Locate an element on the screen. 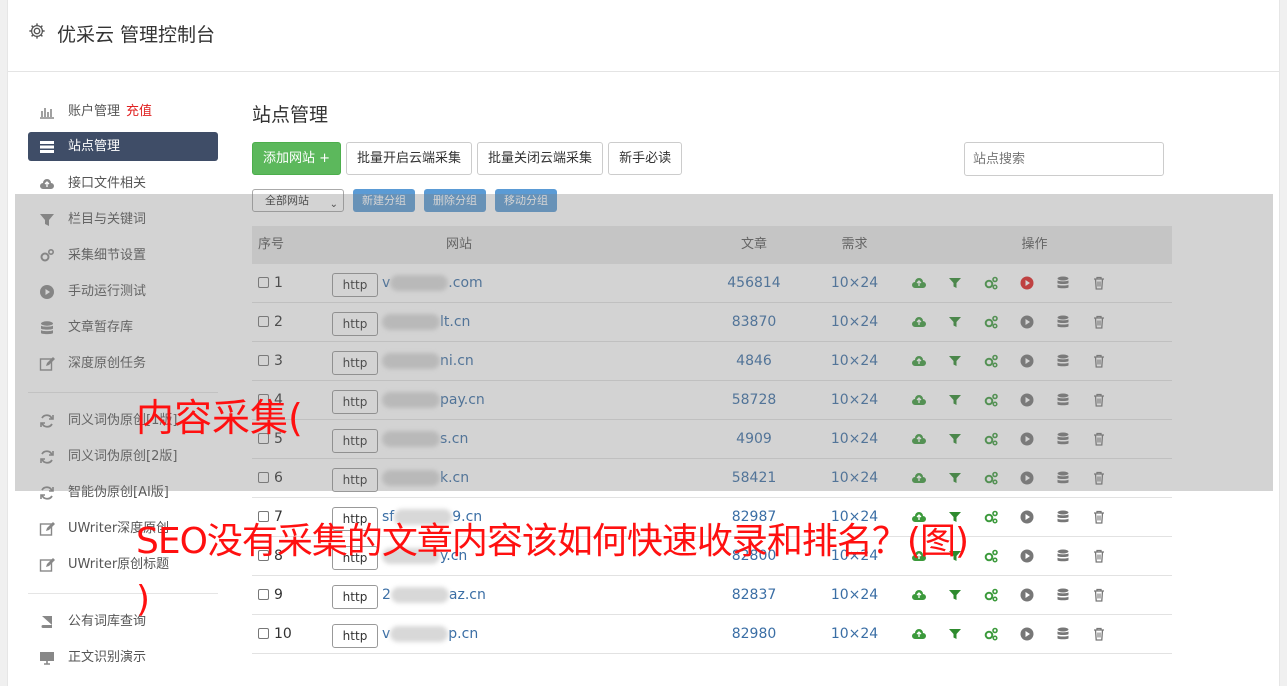 This screenshot has width=1287, height=686. sidebar-item-article-store: 文章暂存库 is located at coordinates (123, 328).